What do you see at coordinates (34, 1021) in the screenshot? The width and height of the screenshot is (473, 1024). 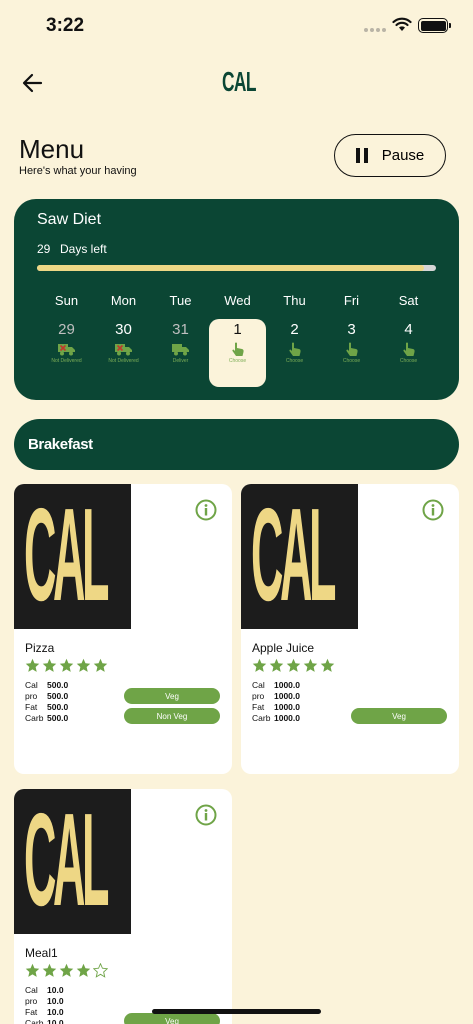 I see `nutrition-label: Carb` at bounding box center [34, 1021].